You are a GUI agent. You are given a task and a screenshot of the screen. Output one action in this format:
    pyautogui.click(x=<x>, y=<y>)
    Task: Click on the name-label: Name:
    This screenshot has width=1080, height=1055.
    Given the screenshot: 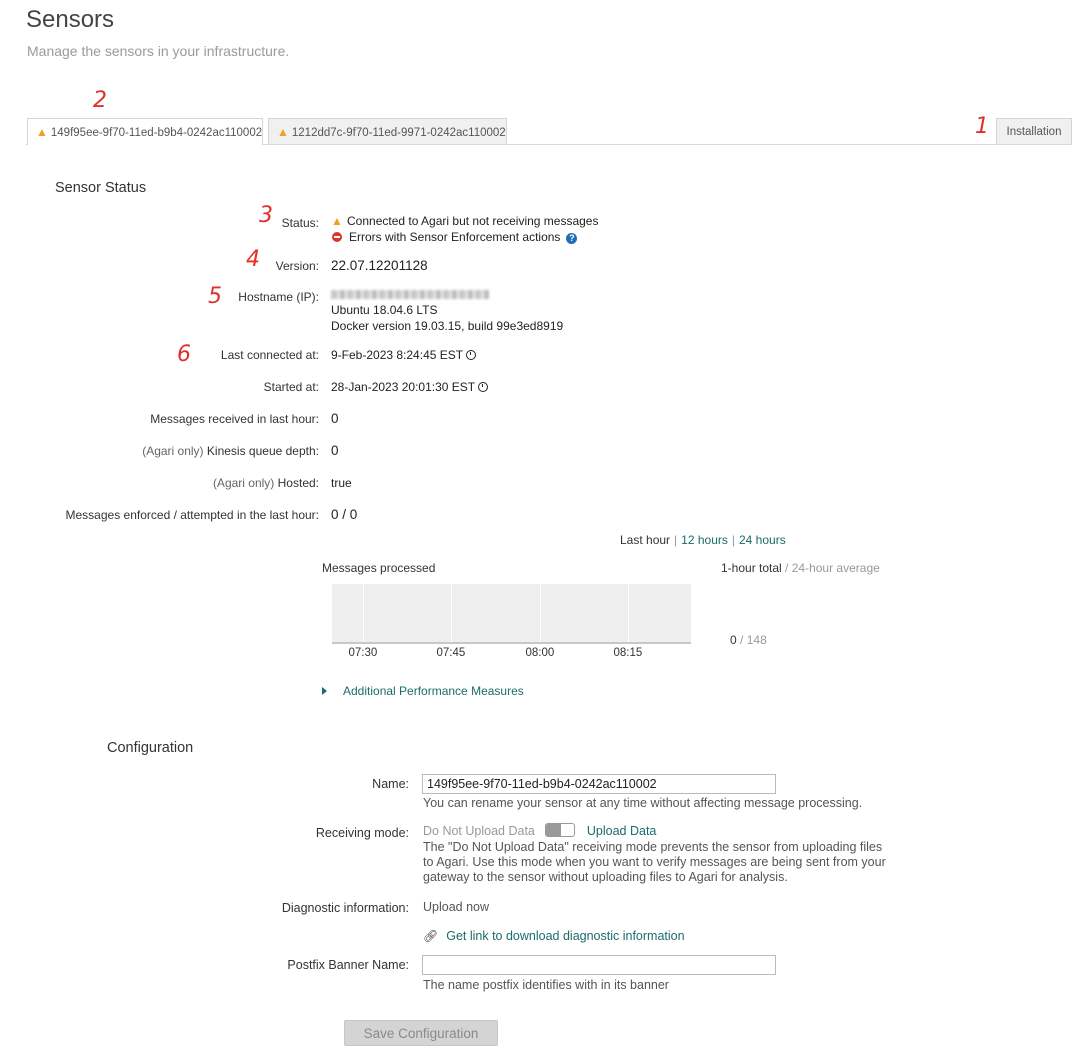 What is the action you would take?
    pyautogui.click(x=390, y=784)
    